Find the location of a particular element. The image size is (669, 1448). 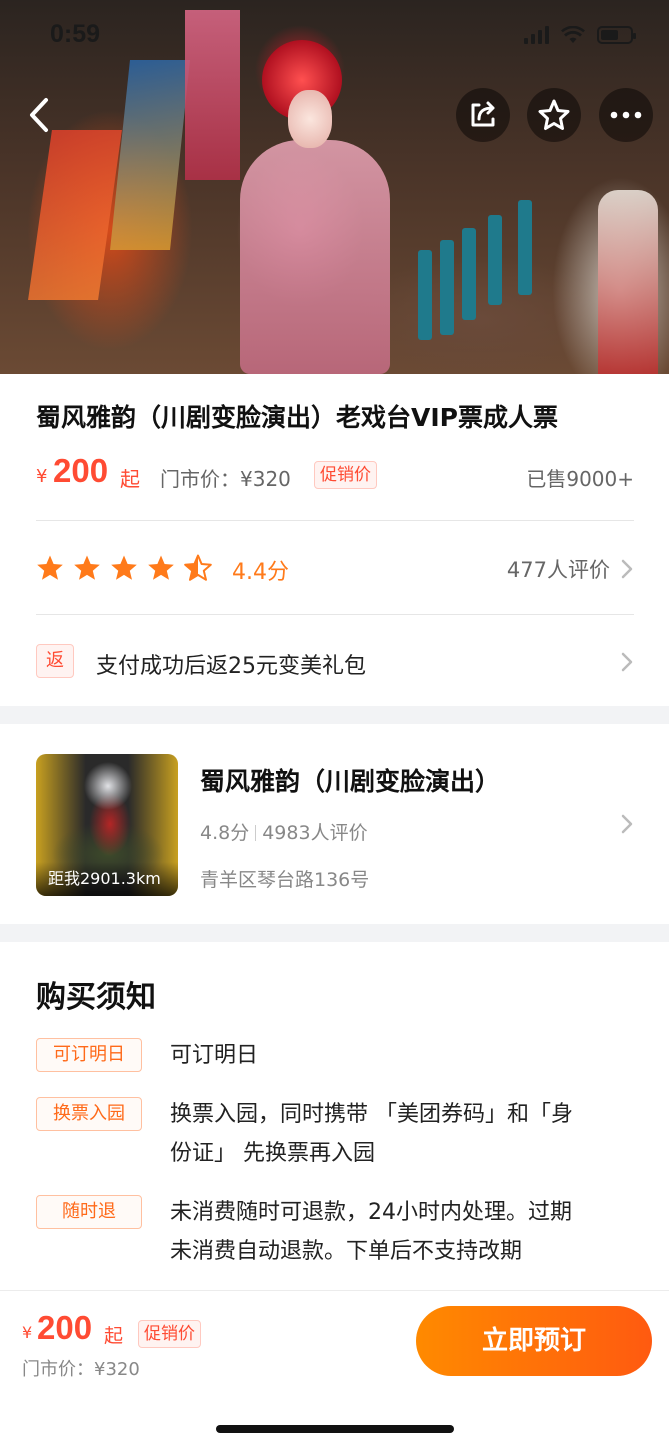

performer-face is located at coordinates (310, 119).